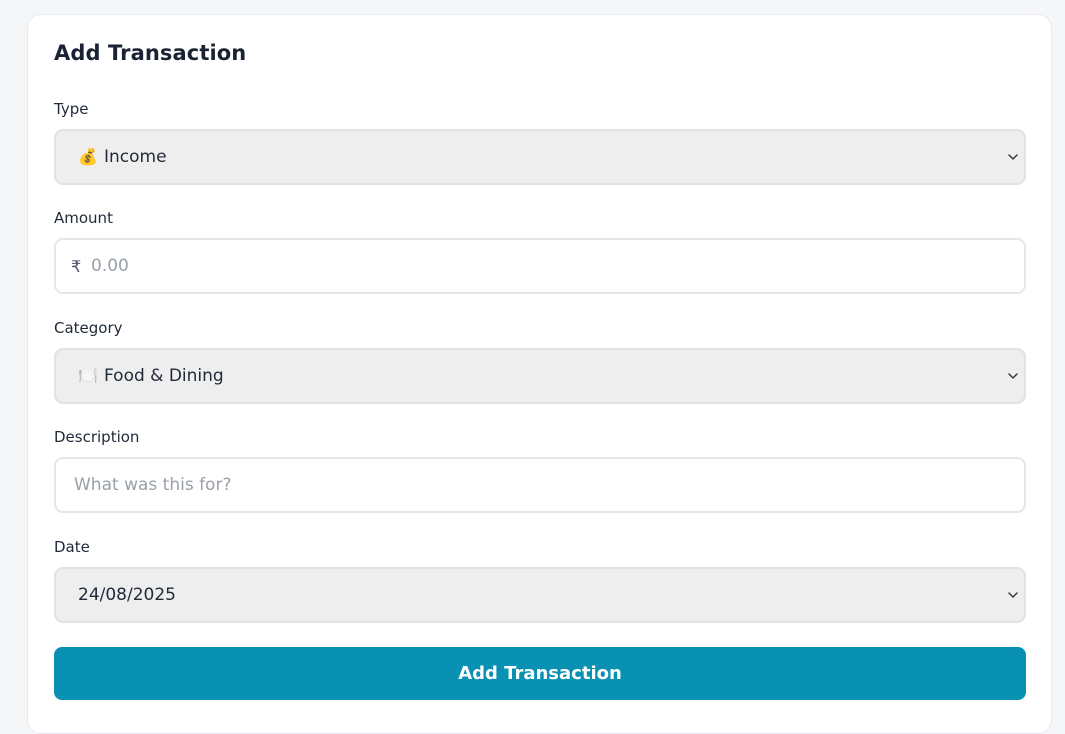 The height and width of the screenshot is (734, 1065). What do you see at coordinates (88, 375) in the screenshot?
I see `fork-knife-plate-icon: 🍽️` at bounding box center [88, 375].